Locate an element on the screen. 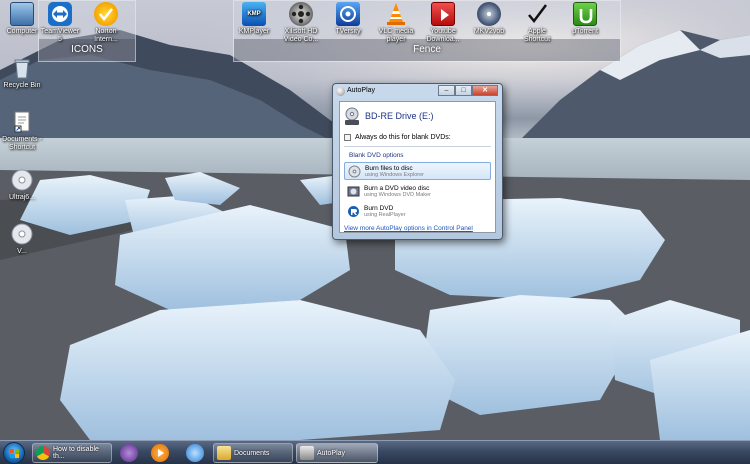 The height and width of the screenshot is (464, 750). section-divider is located at coordinates (417, 146).